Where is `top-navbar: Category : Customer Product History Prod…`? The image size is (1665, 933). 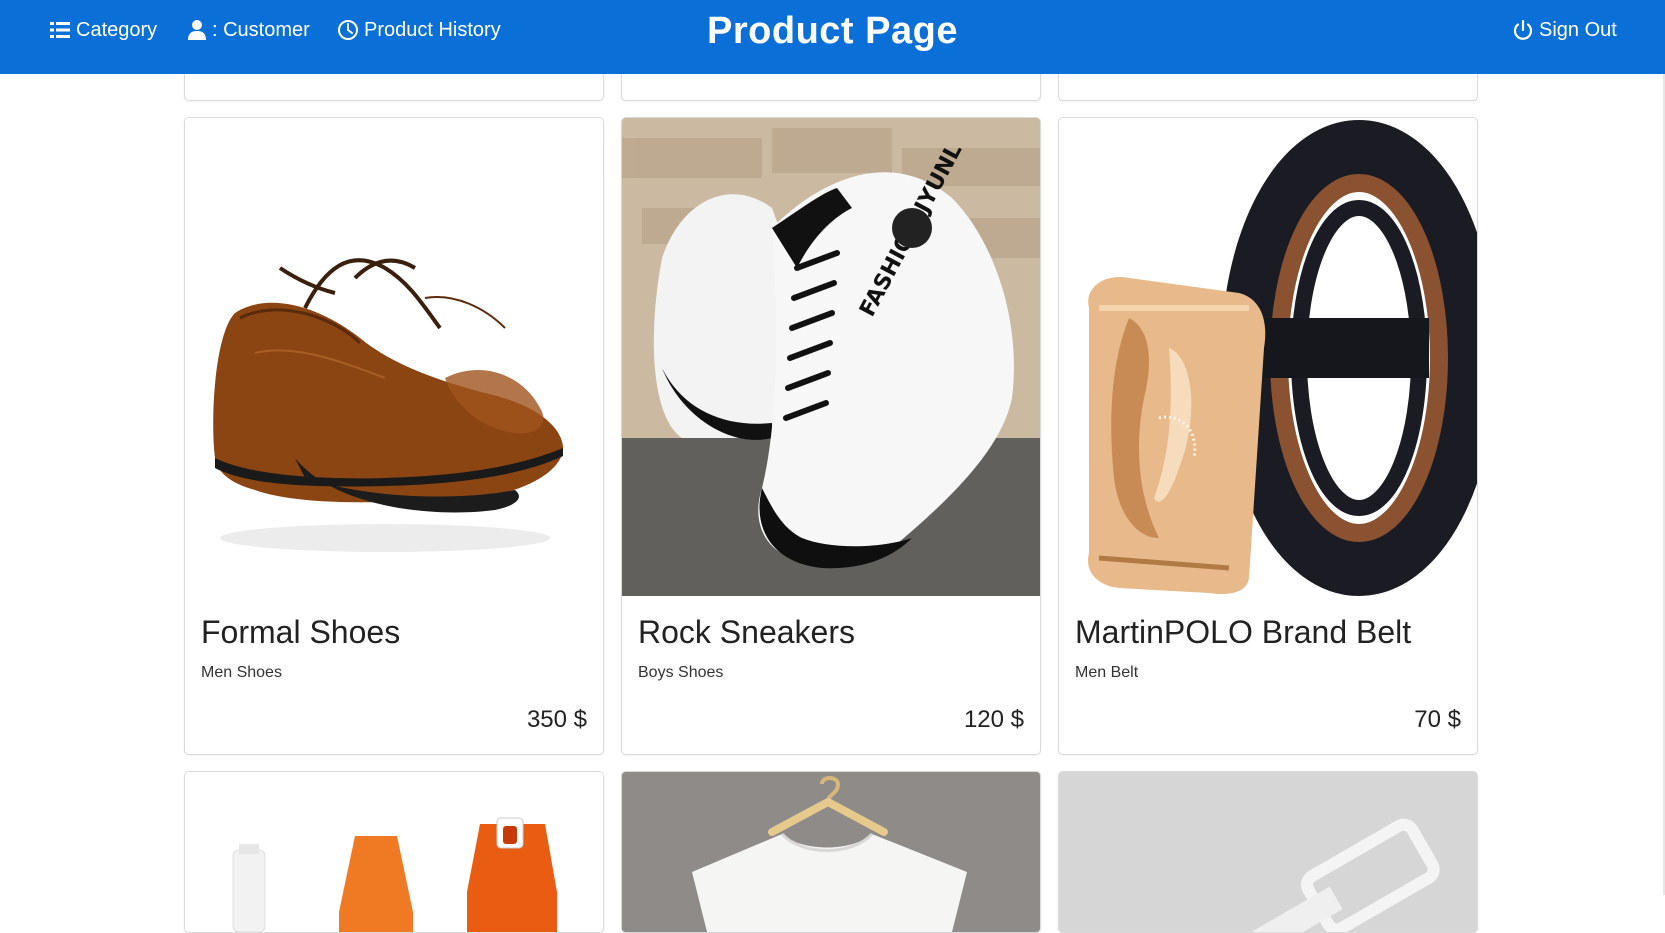
top-navbar: Category : Customer Product History Prod… is located at coordinates (832, 37).